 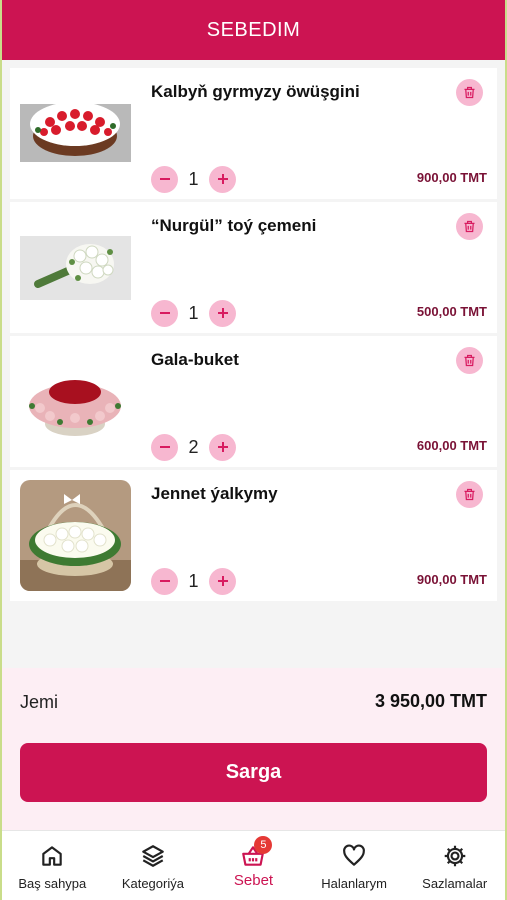 I want to click on page-title: SEBEDIM, so click(x=253, y=29).